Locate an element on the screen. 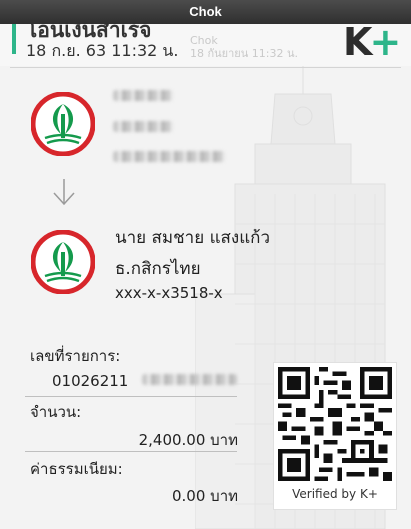 The width and height of the screenshot is (411, 529). reference-redacted is located at coordinates (189, 379).